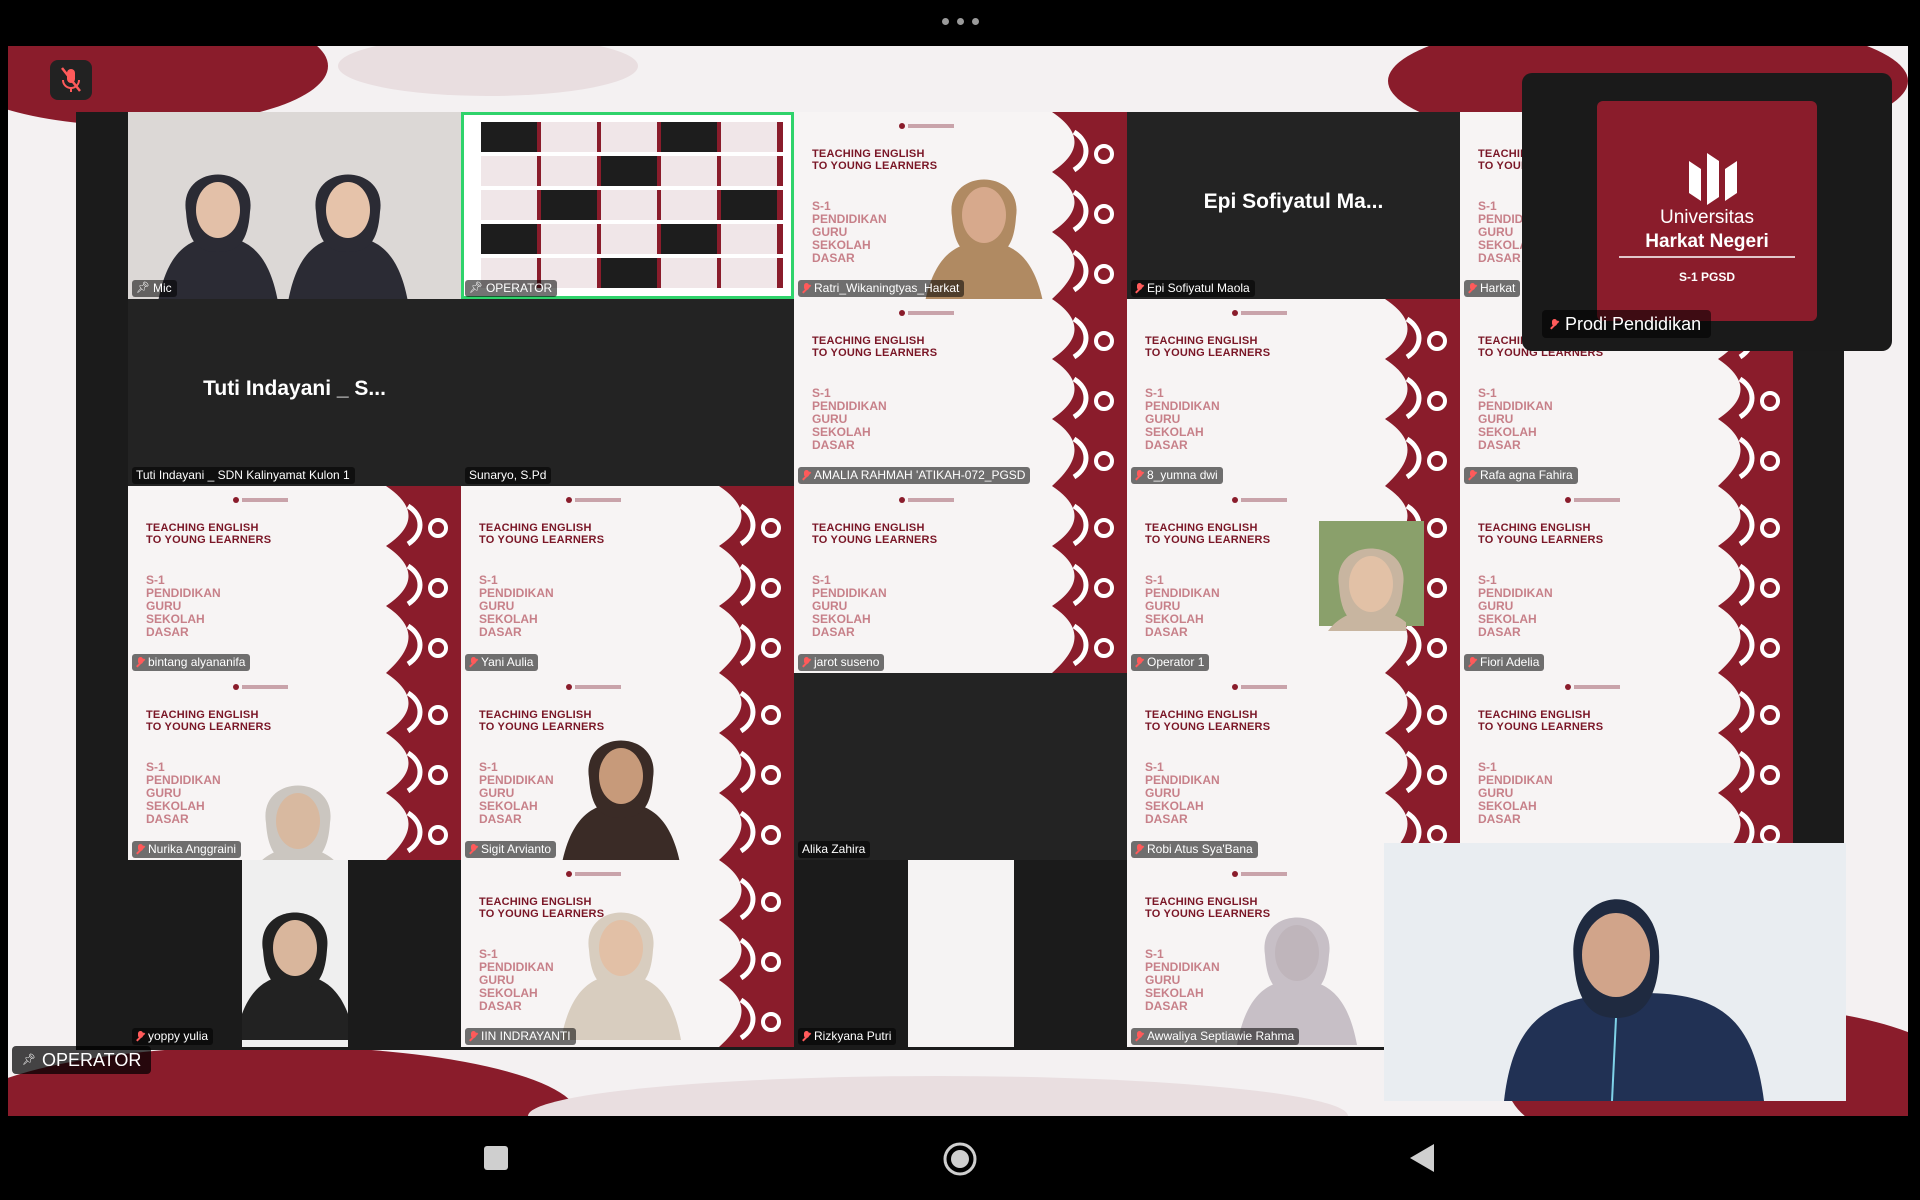 The width and height of the screenshot is (1920, 1200). What do you see at coordinates (960, 953) in the screenshot?
I see `participant-tile: Rizkyana Putri` at bounding box center [960, 953].